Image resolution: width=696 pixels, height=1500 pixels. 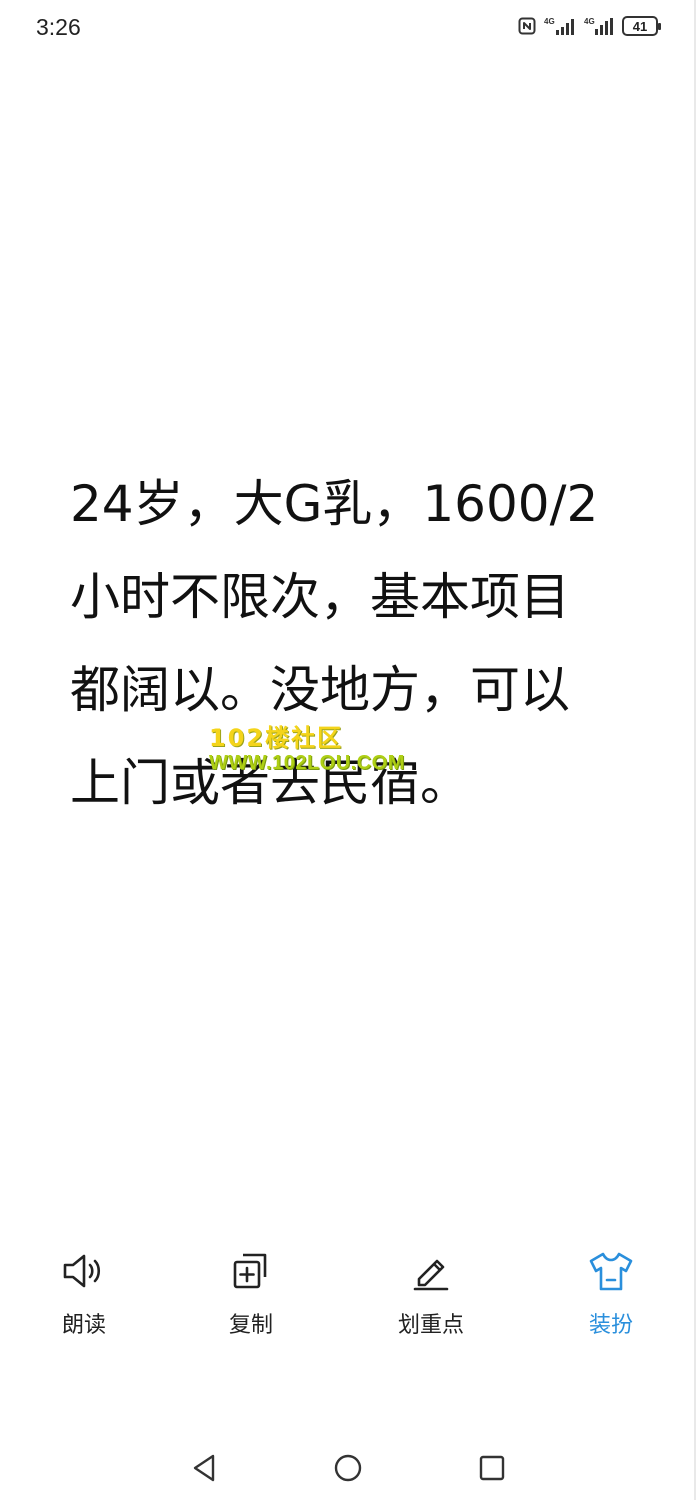 I want to click on nfc-icon, so click(x=527, y=26).